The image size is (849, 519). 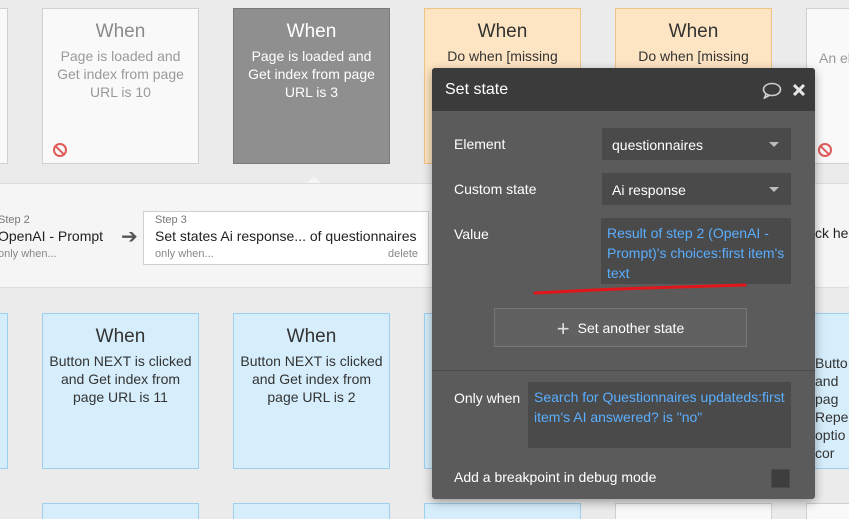 I want to click on annotation-underline, so click(x=640, y=289).